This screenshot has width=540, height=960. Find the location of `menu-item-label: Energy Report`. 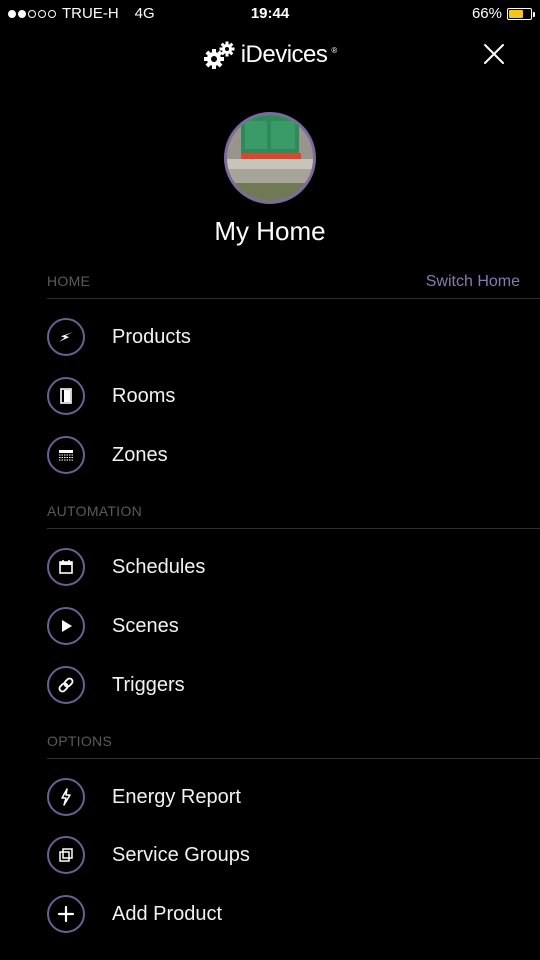

menu-item-label: Energy Report is located at coordinates (176, 796).